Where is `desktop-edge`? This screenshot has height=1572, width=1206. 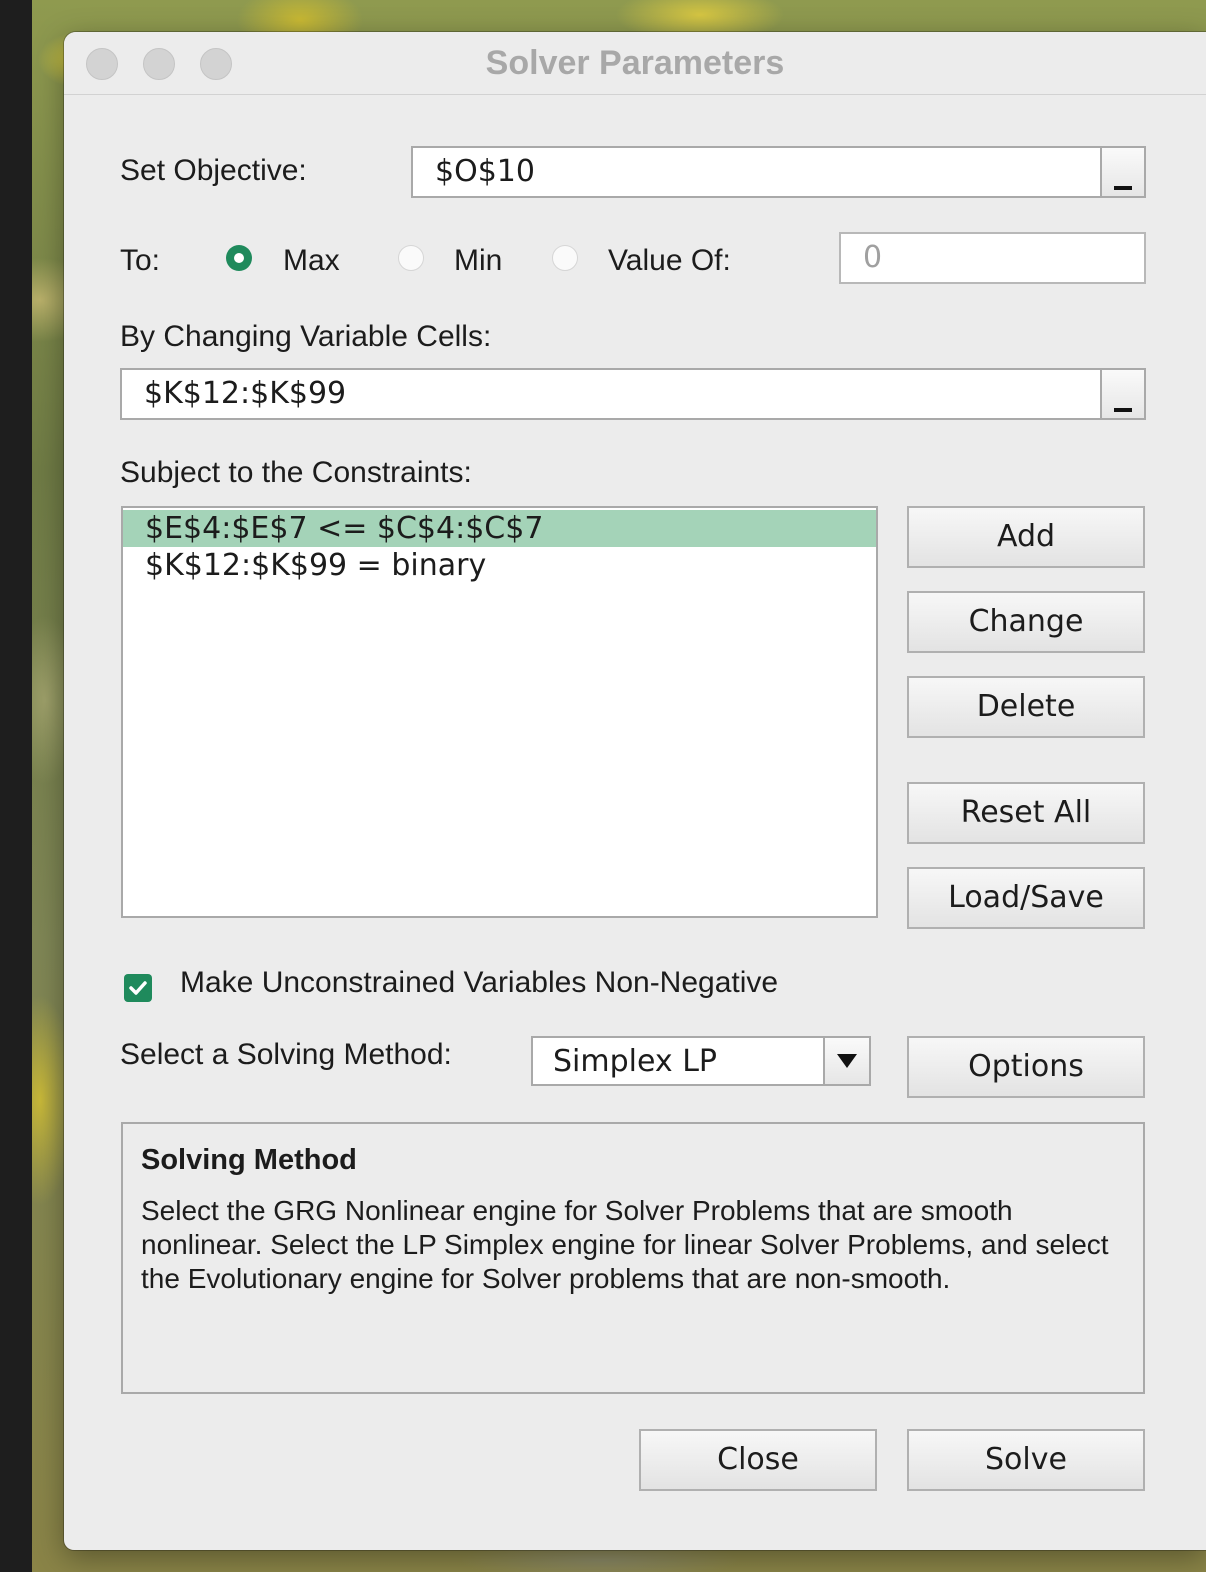
desktop-edge is located at coordinates (16, 786).